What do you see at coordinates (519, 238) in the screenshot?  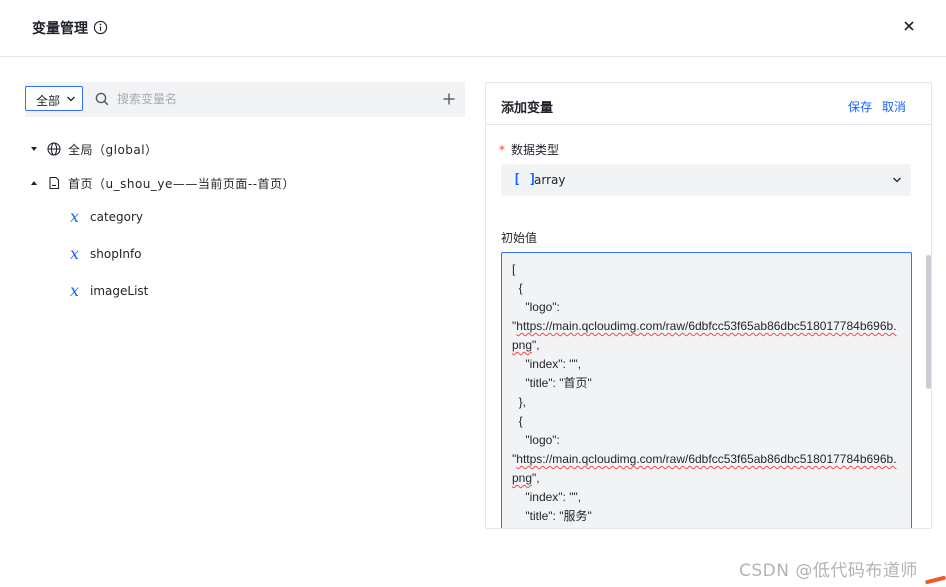 I see `initial-value-label: 初始值` at bounding box center [519, 238].